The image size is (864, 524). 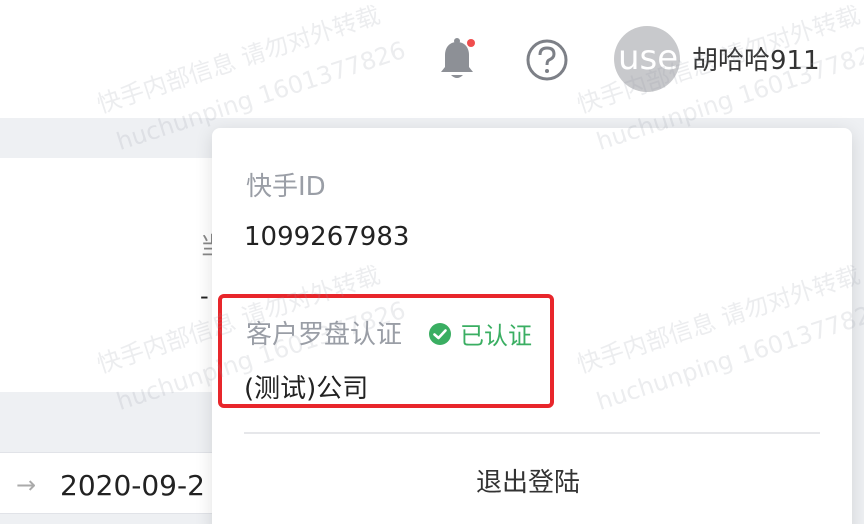 What do you see at coordinates (204, 296) in the screenshot?
I see `background-card-value: -` at bounding box center [204, 296].